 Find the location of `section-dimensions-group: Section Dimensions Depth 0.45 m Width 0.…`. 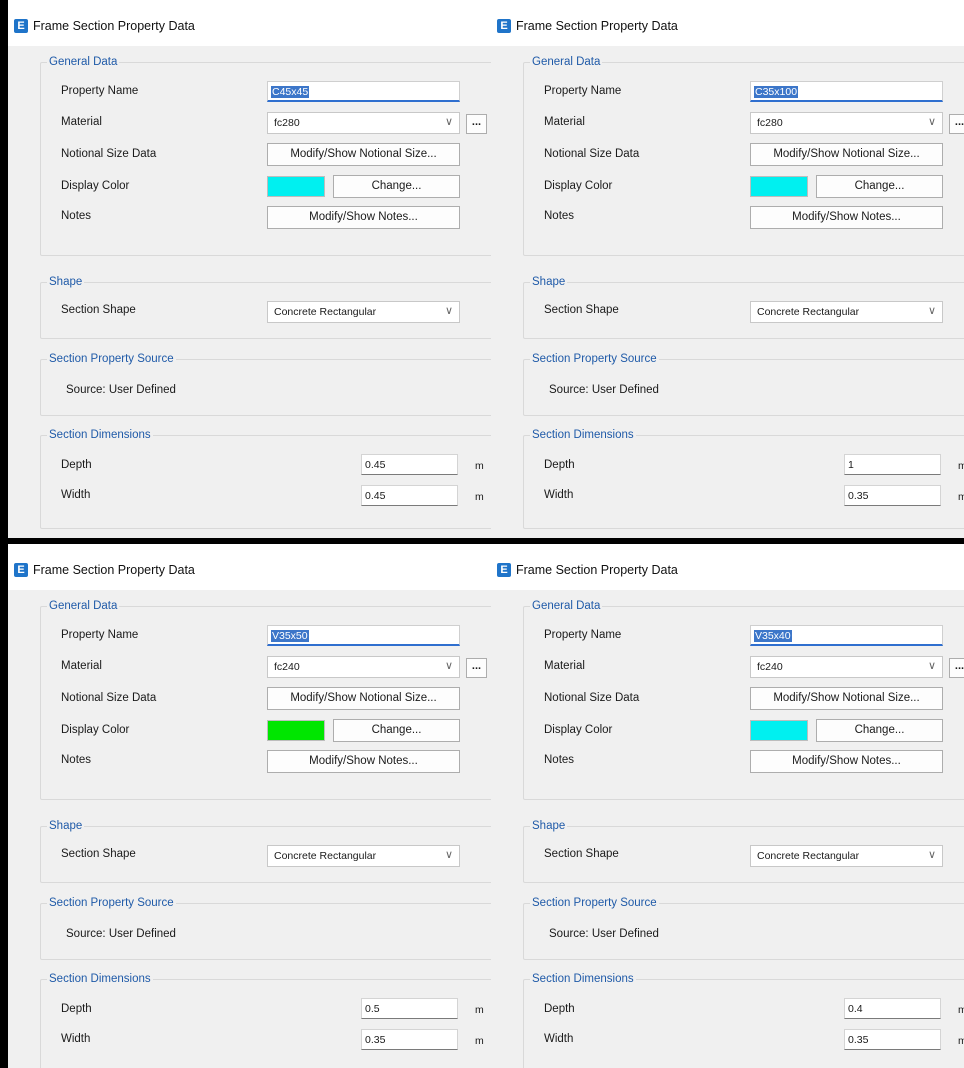

section-dimensions-group: Section Dimensions Depth 0.45 m Width 0.… is located at coordinates (265, 478).